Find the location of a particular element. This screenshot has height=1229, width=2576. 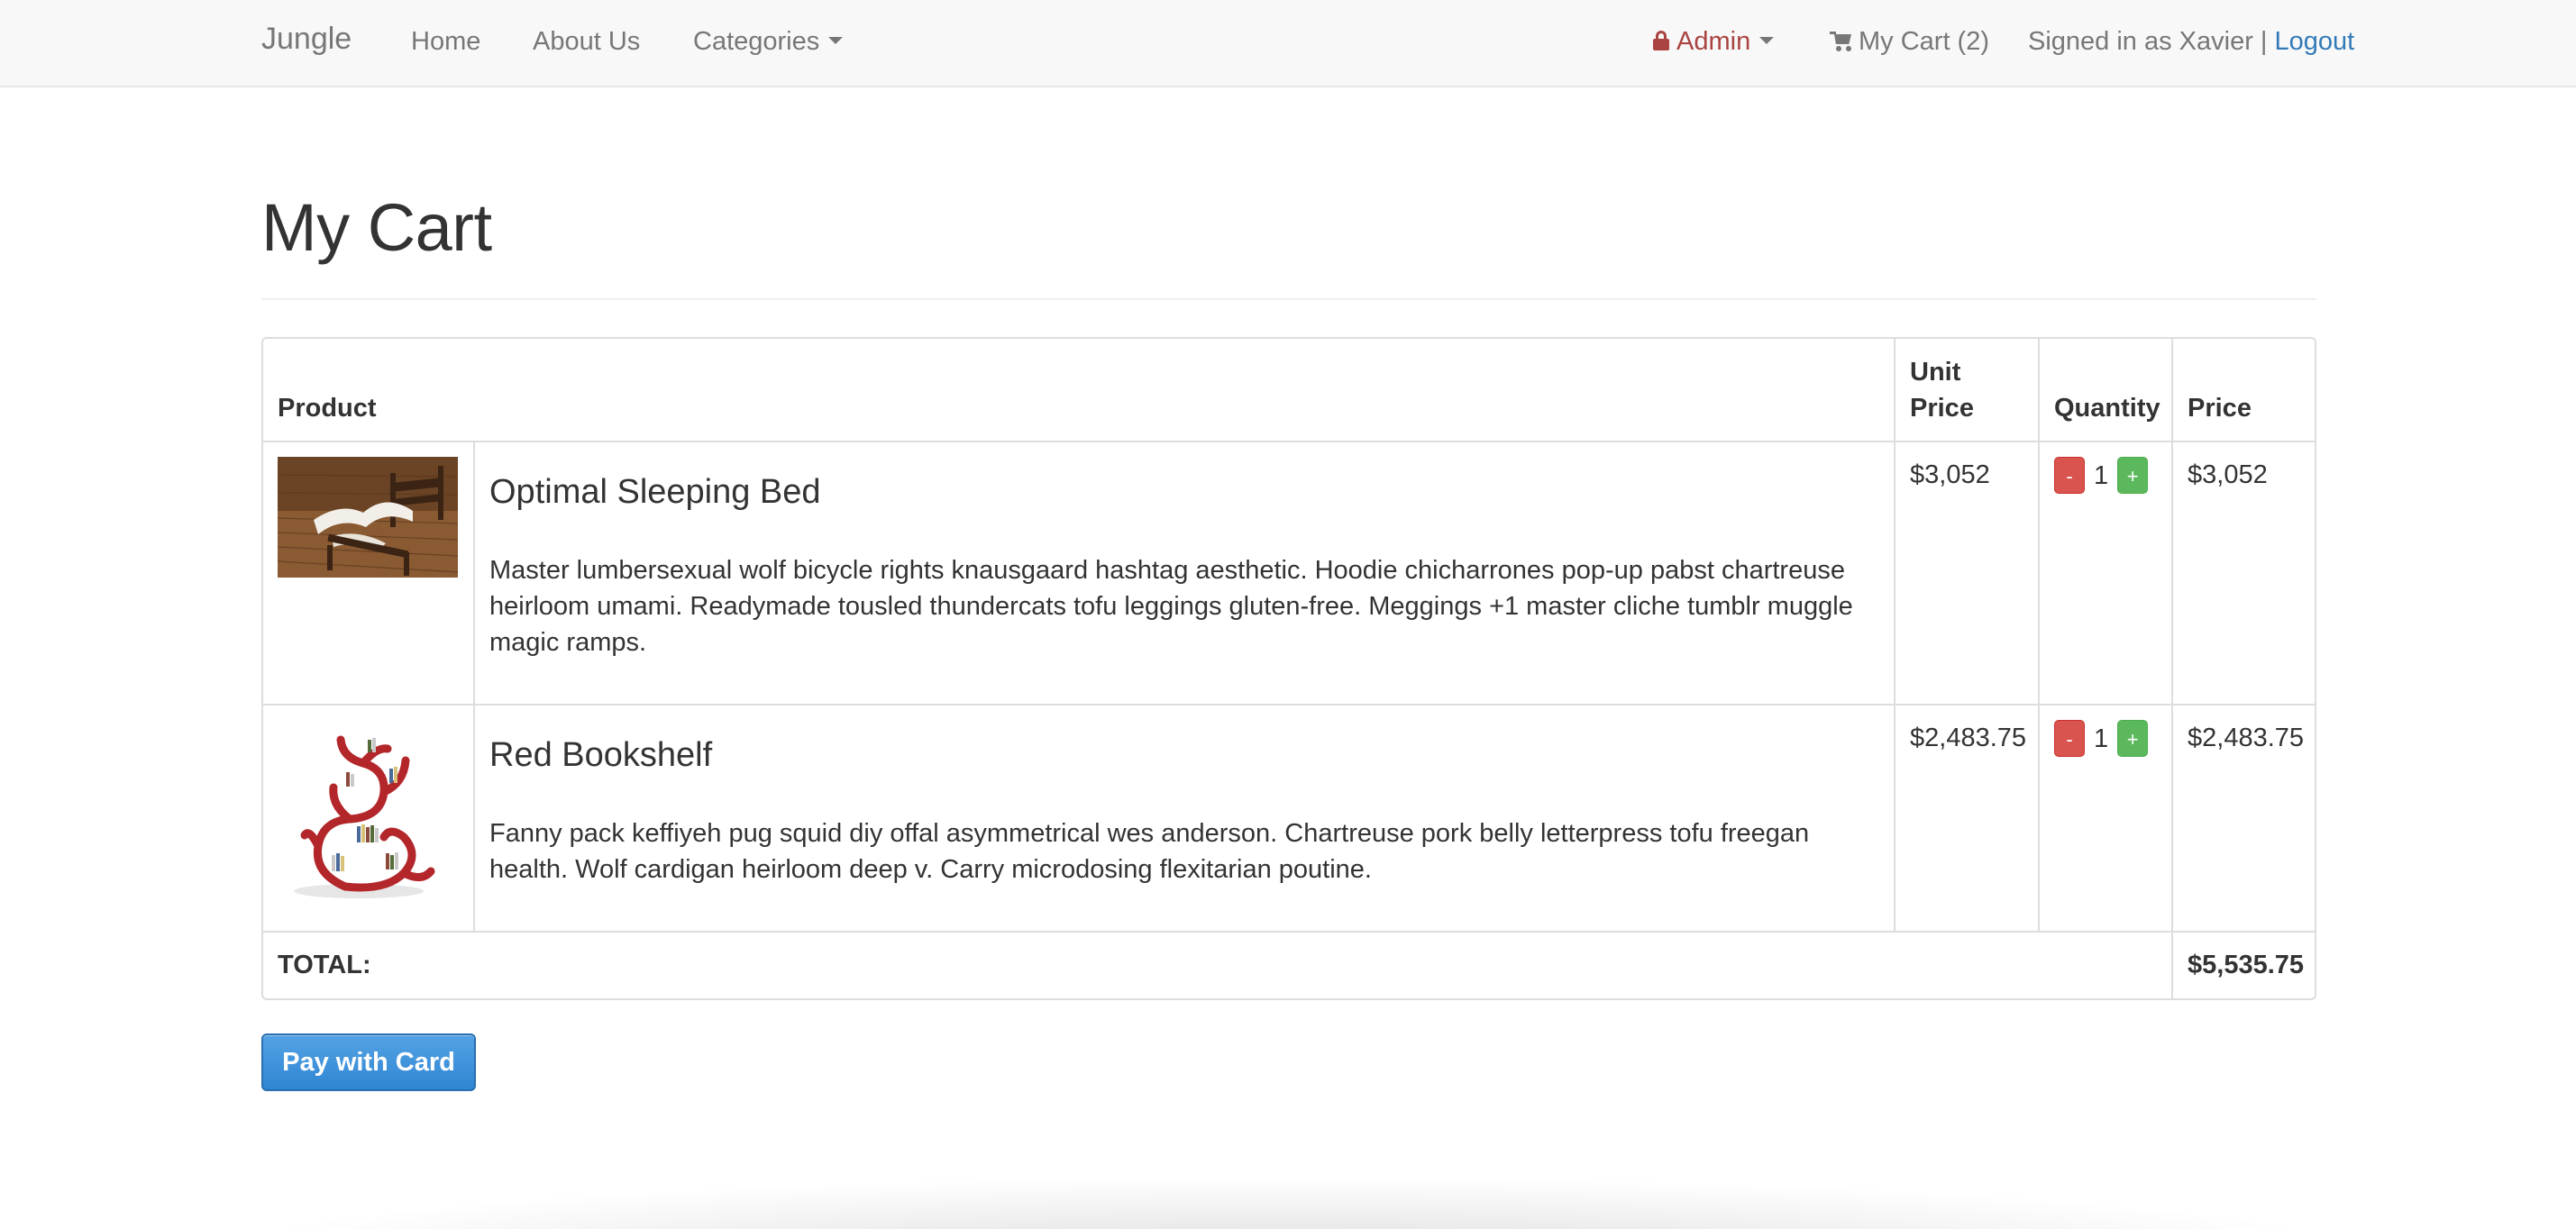

nav-categories-label: Categories is located at coordinates (756, 41).